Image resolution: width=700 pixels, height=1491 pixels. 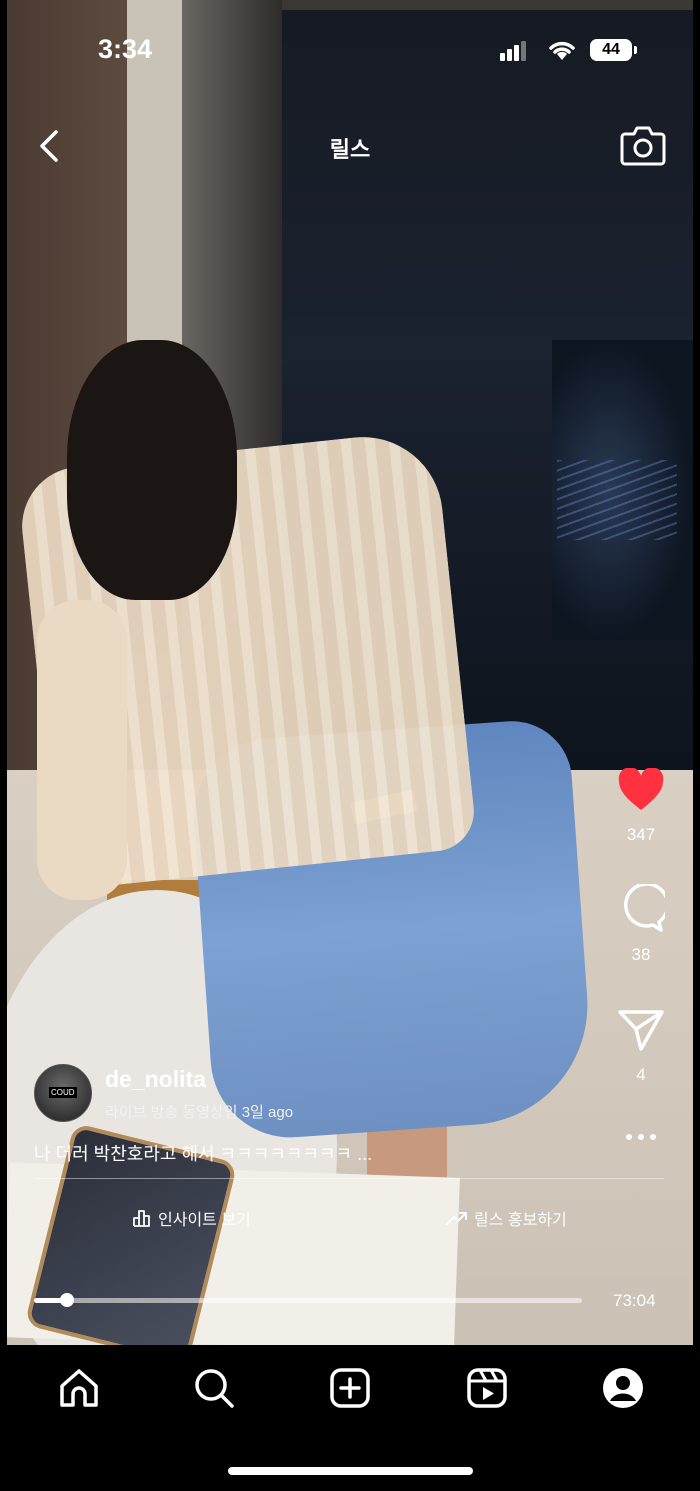 What do you see at coordinates (520, 1220) in the screenshot?
I see `promote-reel-label: 릴스 홍보하기` at bounding box center [520, 1220].